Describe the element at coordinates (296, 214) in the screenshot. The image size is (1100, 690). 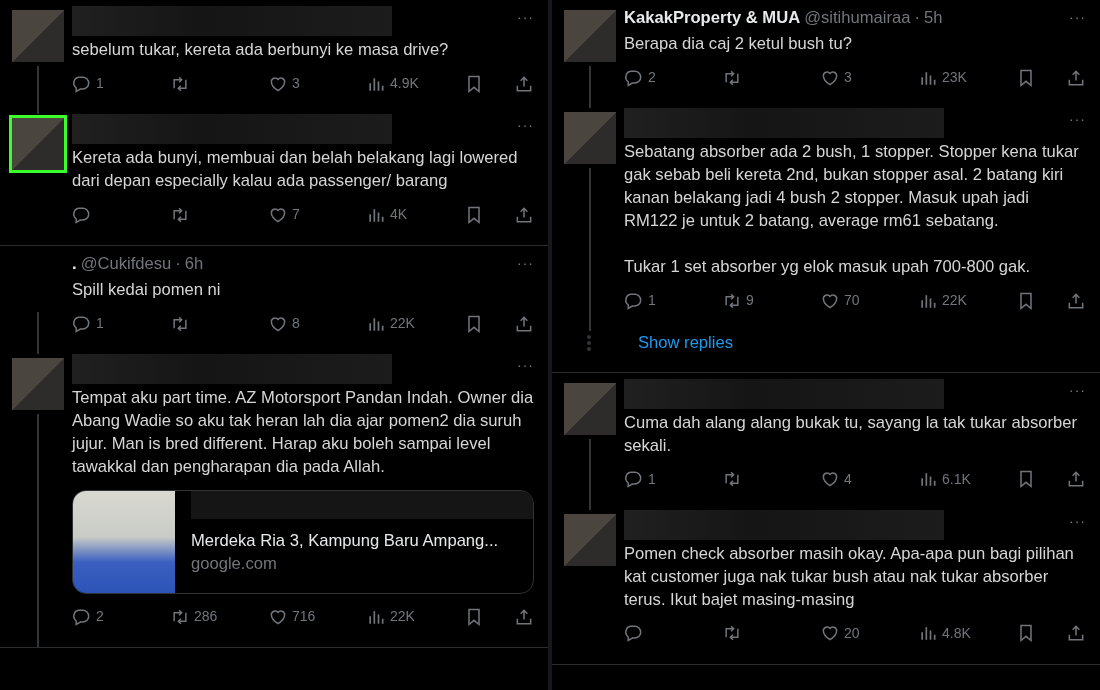
I see `count-label: 7` at that location.